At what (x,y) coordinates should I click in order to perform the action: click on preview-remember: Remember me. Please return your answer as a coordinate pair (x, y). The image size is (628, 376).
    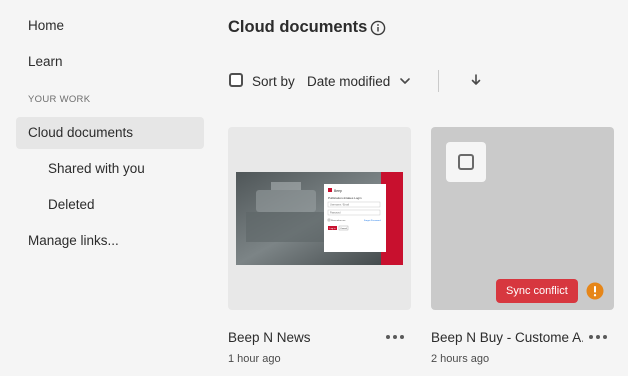
    Looking at the image, I should click on (338, 220).